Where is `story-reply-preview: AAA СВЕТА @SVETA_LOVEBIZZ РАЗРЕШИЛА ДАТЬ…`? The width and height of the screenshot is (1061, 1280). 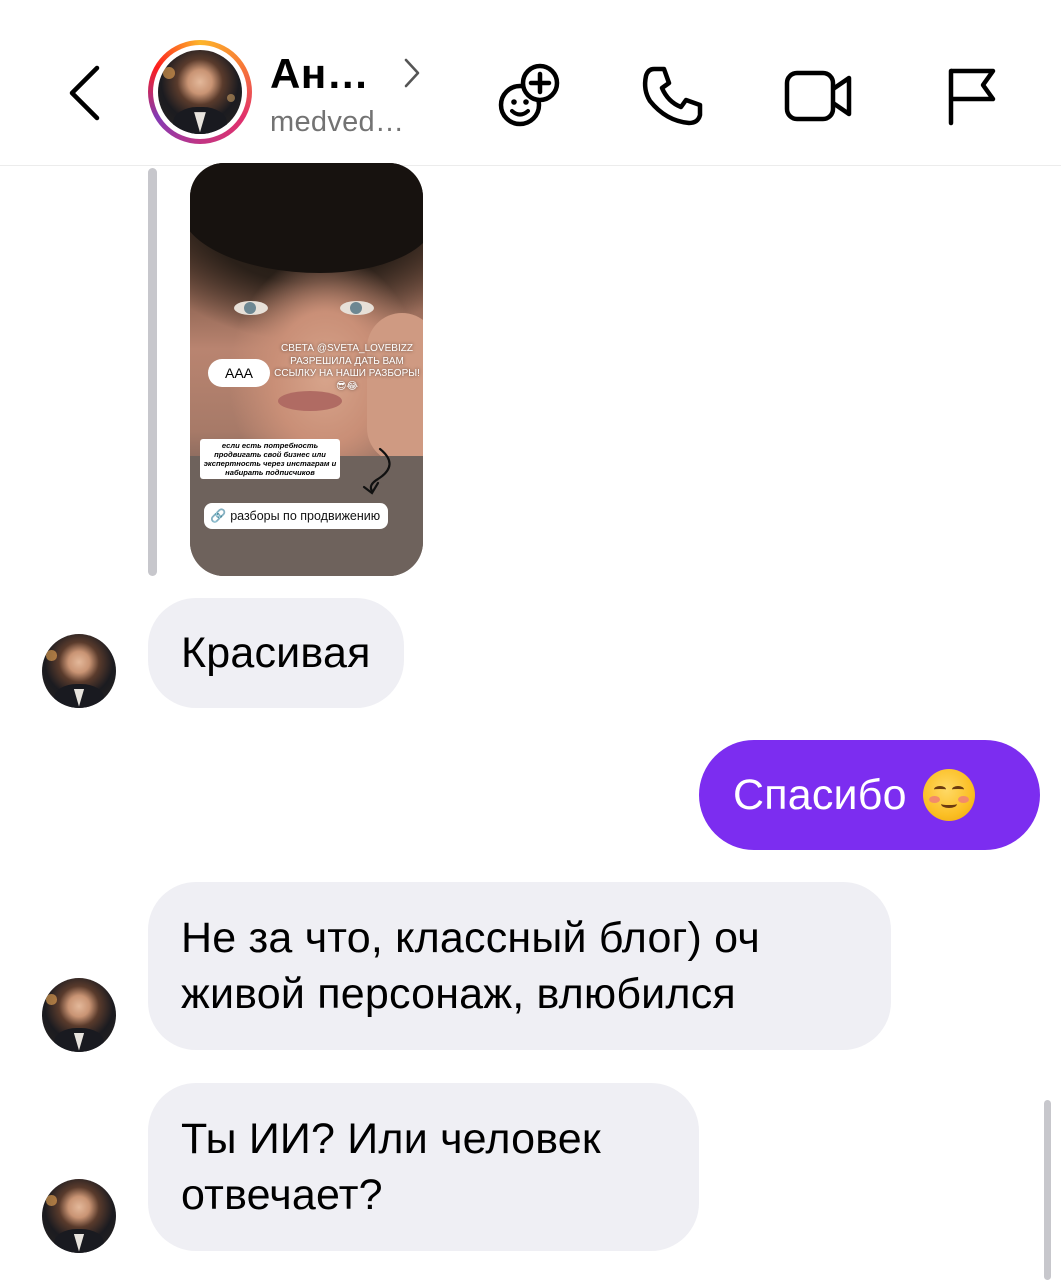 story-reply-preview: AAA СВЕТА @SVETA_LOVEBIZZ РАЗРЕШИЛА ДАТЬ… is located at coordinates (306, 369).